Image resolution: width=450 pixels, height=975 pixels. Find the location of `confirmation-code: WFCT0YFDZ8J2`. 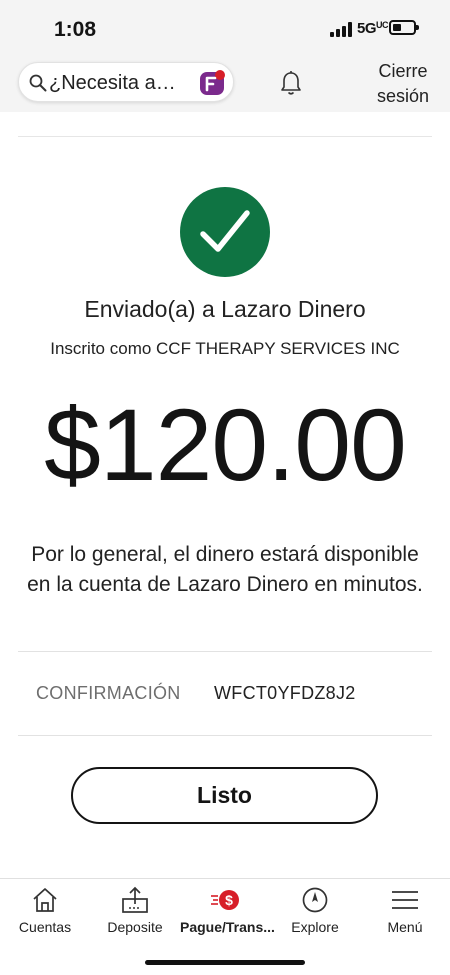

confirmation-code: WFCT0YFDZ8J2 is located at coordinates (285, 693).